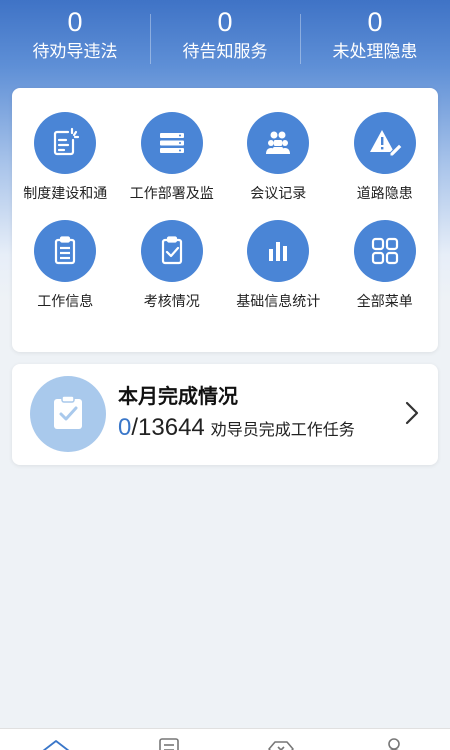 The image size is (450, 750). Describe the element at coordinates (384, 302) in the screenshot. I see `menu-item-label: 全部菜单` at that location.